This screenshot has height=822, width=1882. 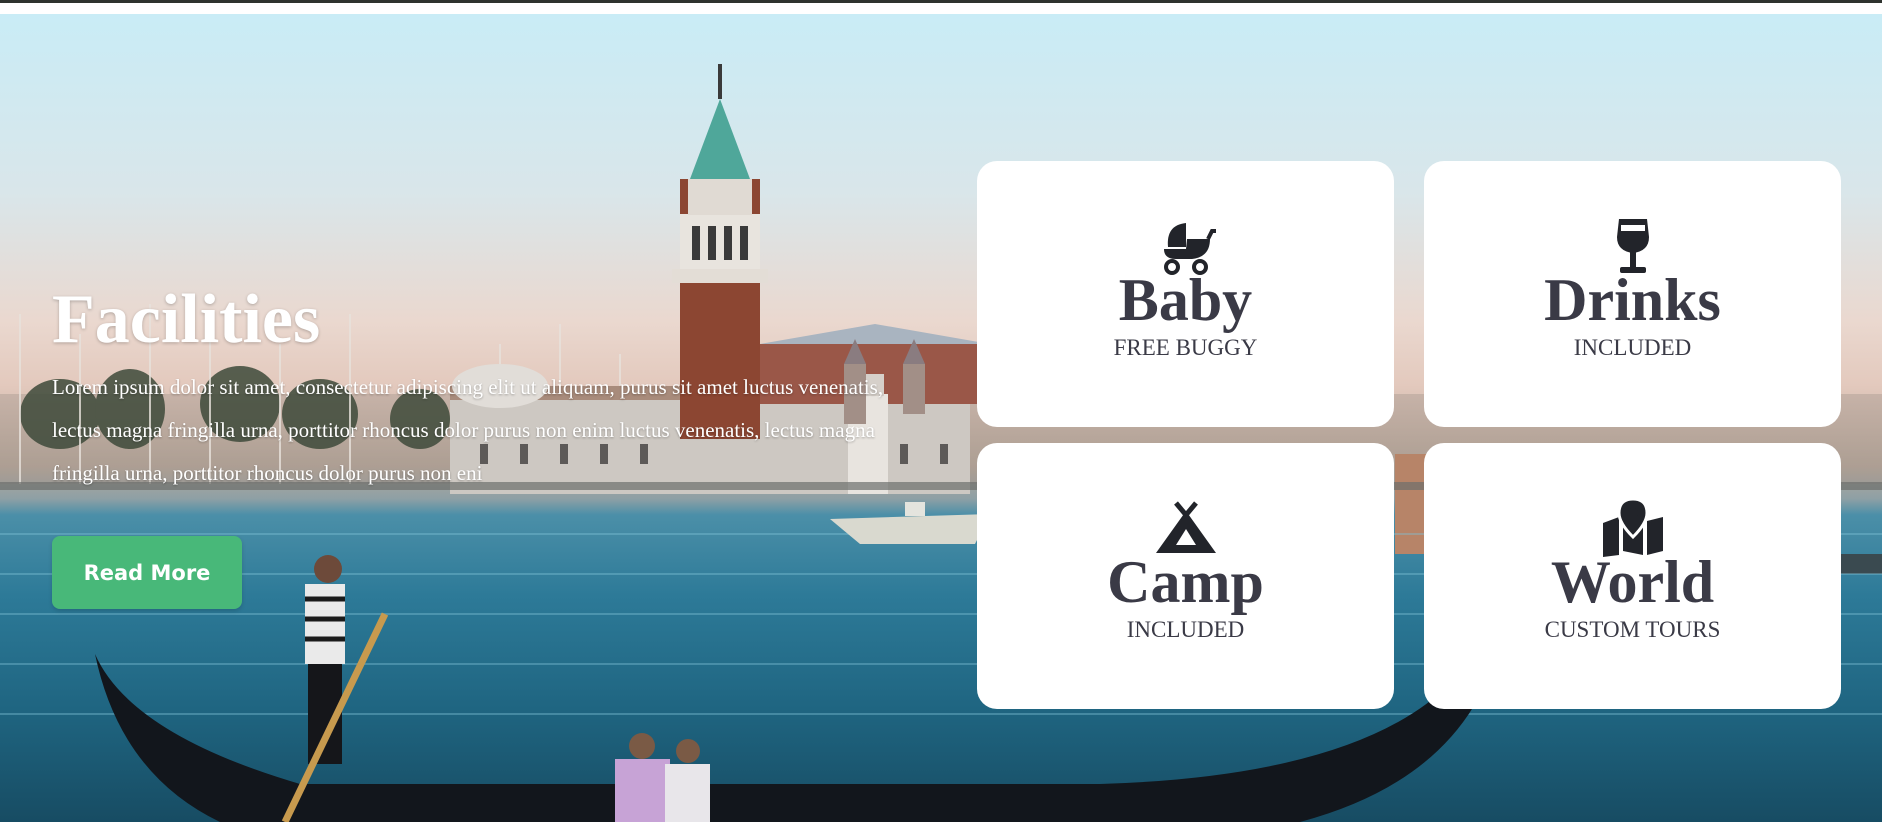 I want to click on facility-card-baby: Baby FREE BUGGY, so click(x=1185, y=294).